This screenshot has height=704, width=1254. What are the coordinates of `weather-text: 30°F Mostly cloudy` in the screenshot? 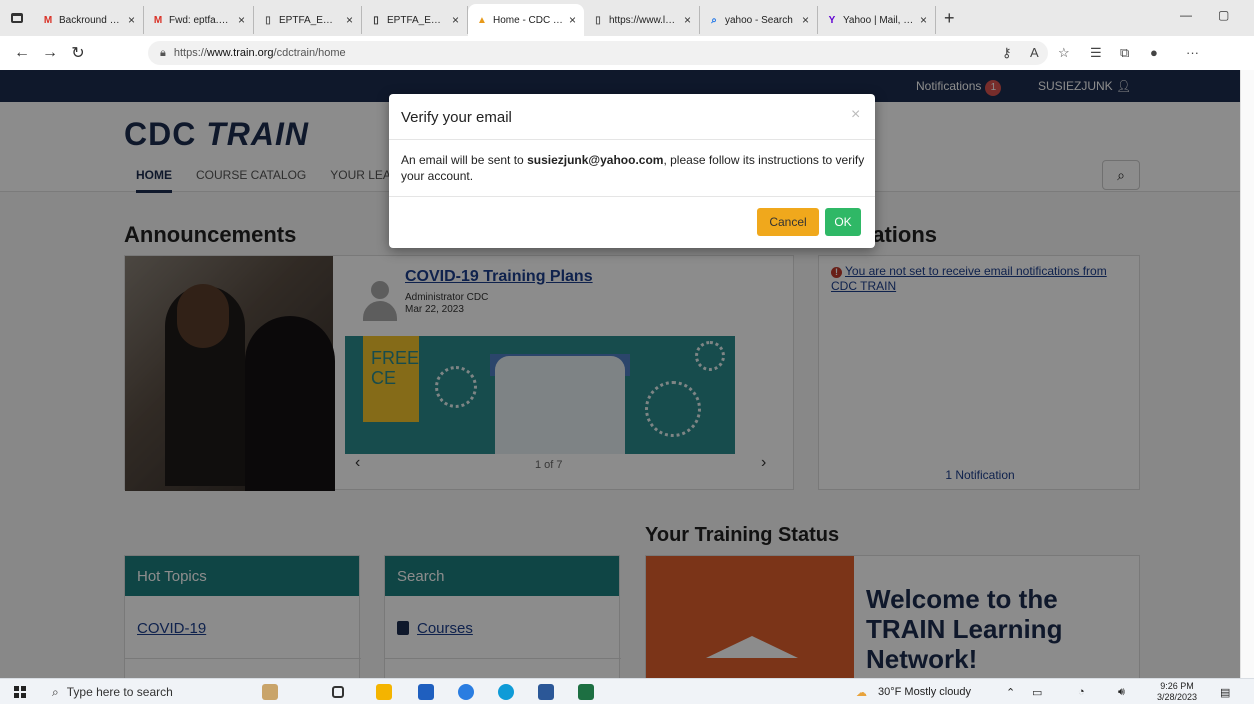 It's located at (924, 692).